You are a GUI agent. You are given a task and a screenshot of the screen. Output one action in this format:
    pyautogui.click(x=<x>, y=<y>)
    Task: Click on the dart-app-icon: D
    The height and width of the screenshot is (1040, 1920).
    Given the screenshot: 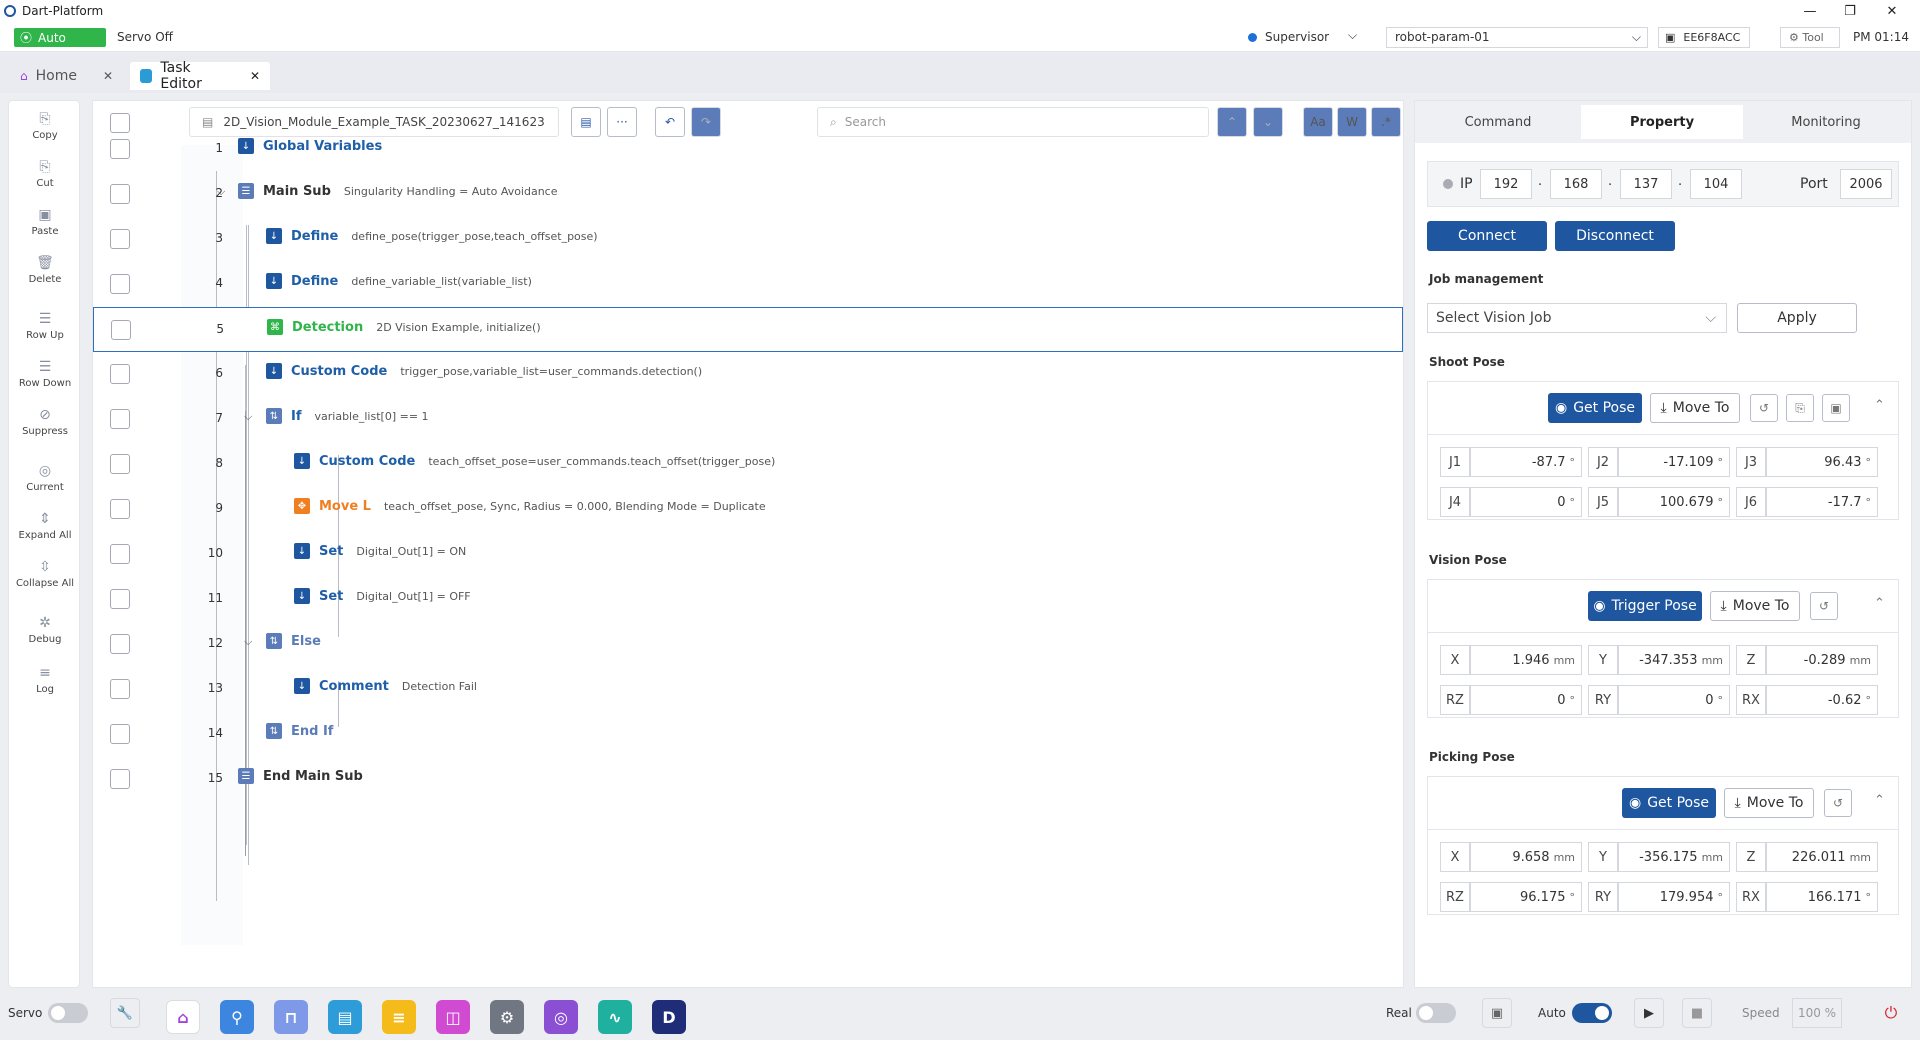 What is the action you would take?
    pyautogui.click(x=669, y=1017)
    